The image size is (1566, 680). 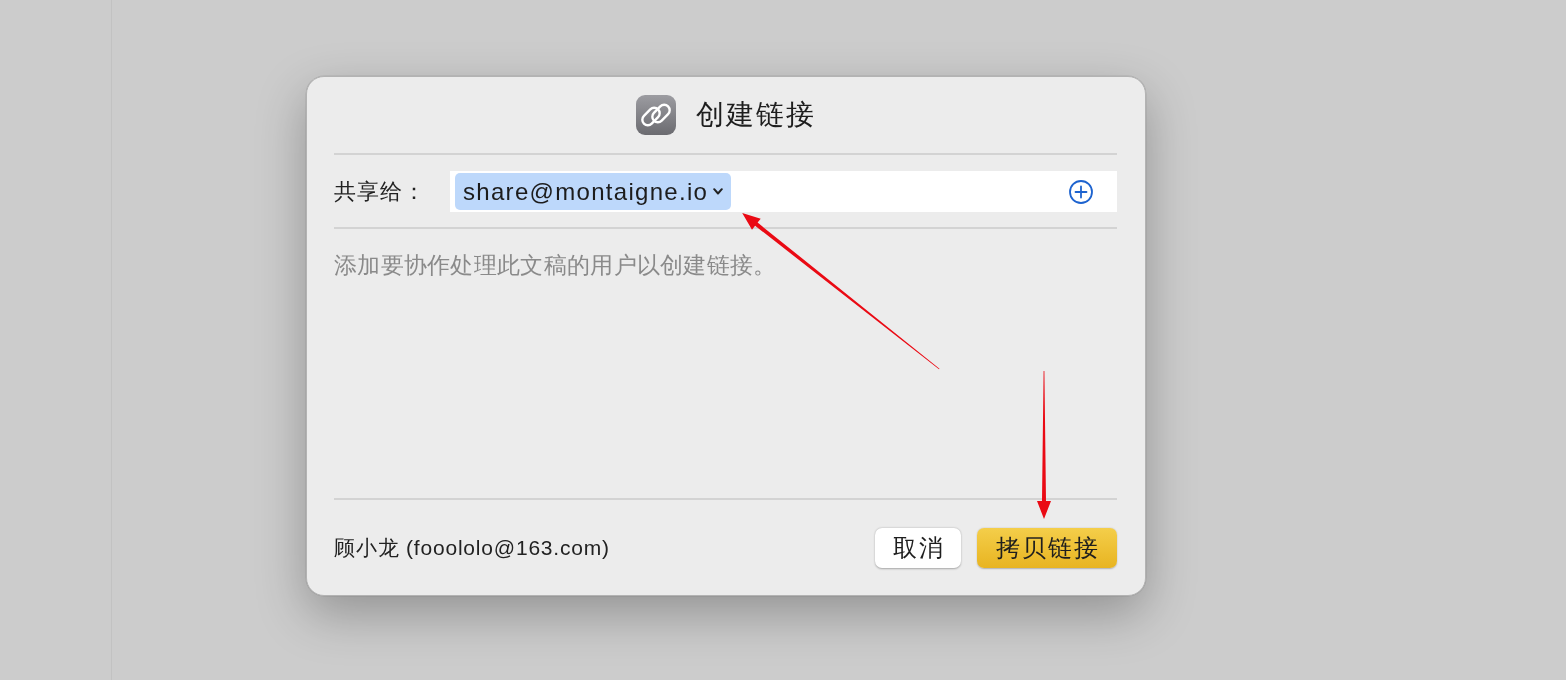 What do you see at coordinates (472, 548) in the screenshot?
I see `account-text: 顾小龙 (fooololo@163.com)` at bounding box center [472, 548].